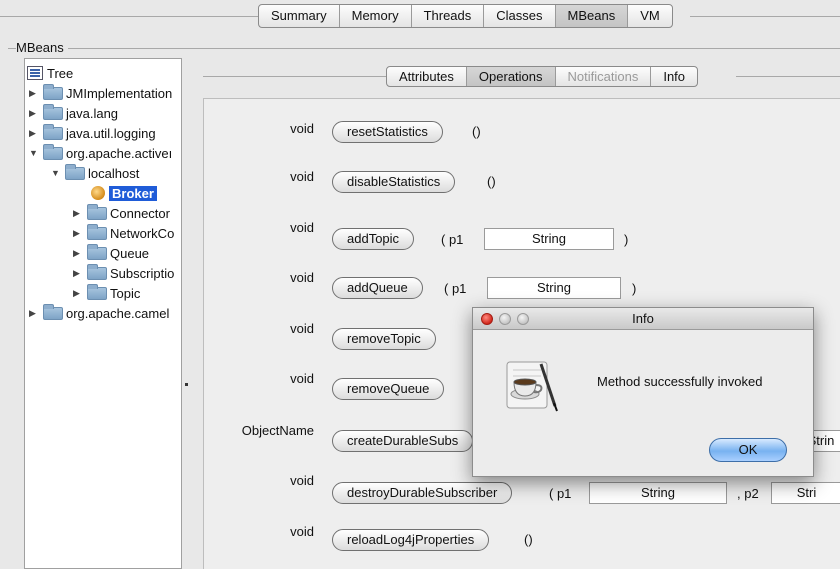  I want to click on tab-classes: Classes, so click(520, 16).